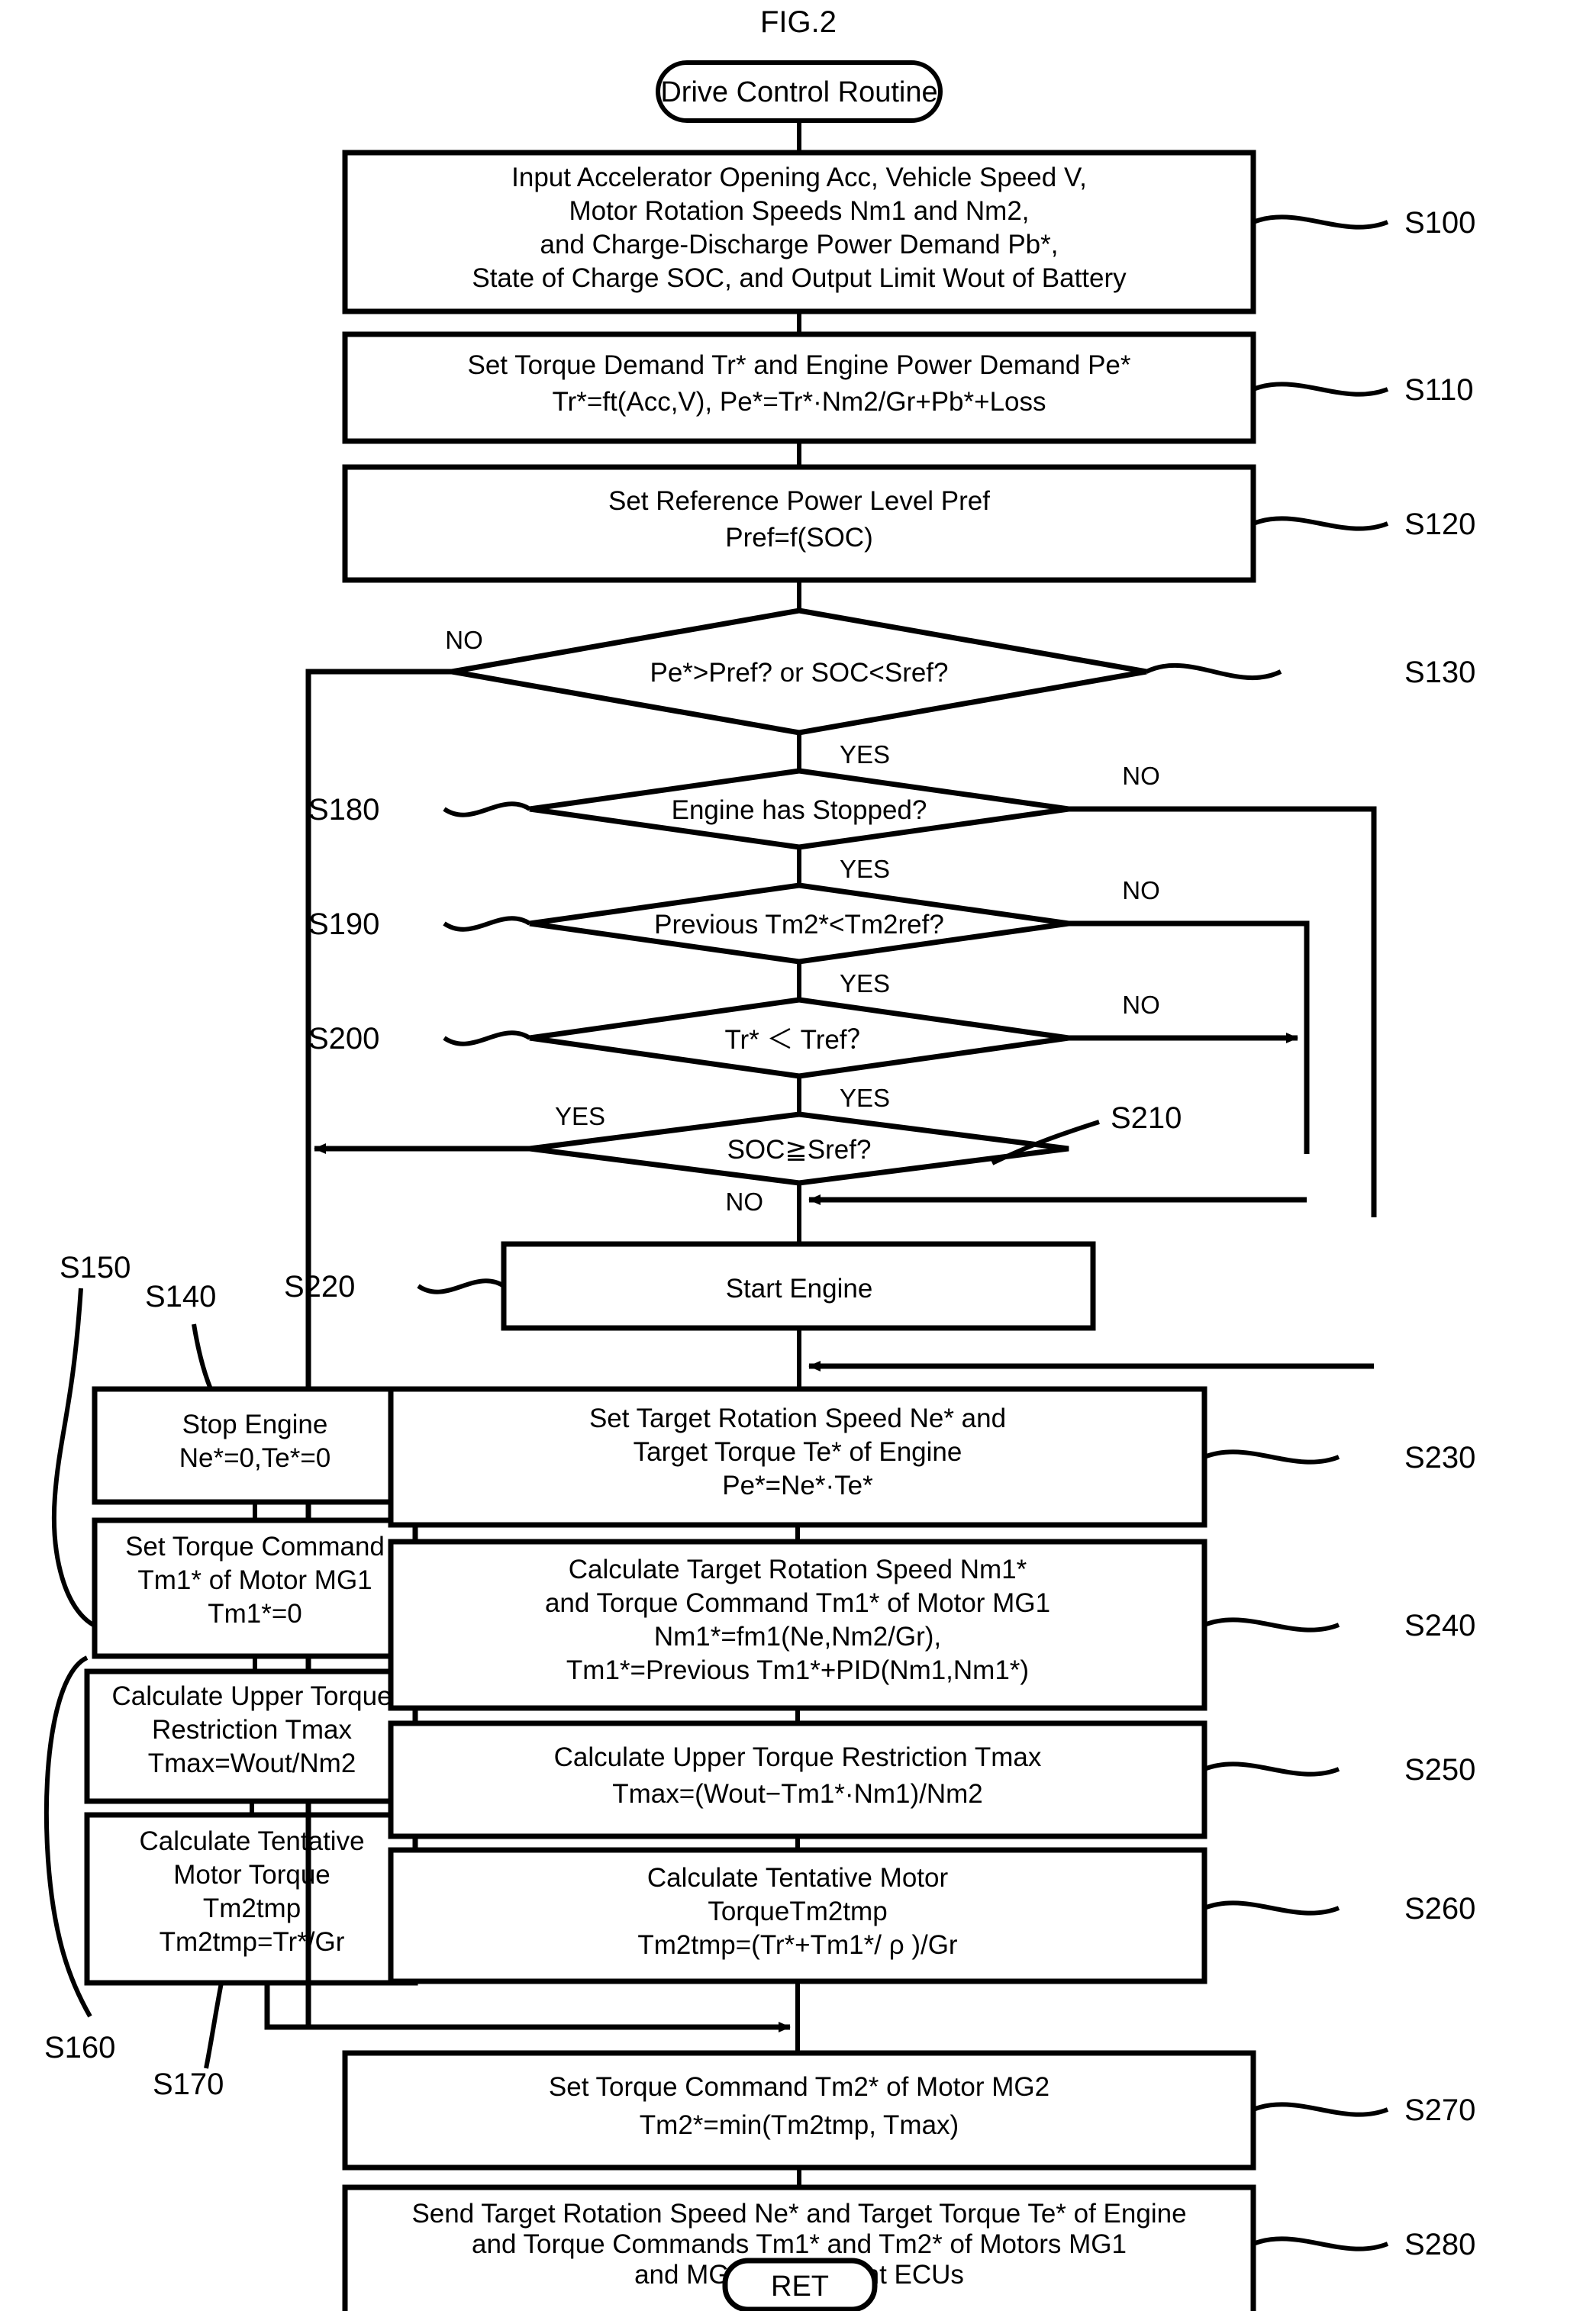  Describe the element at coordinates (865, 1098) in the screenshot. I see `s200-yes-label: YES` at that location.